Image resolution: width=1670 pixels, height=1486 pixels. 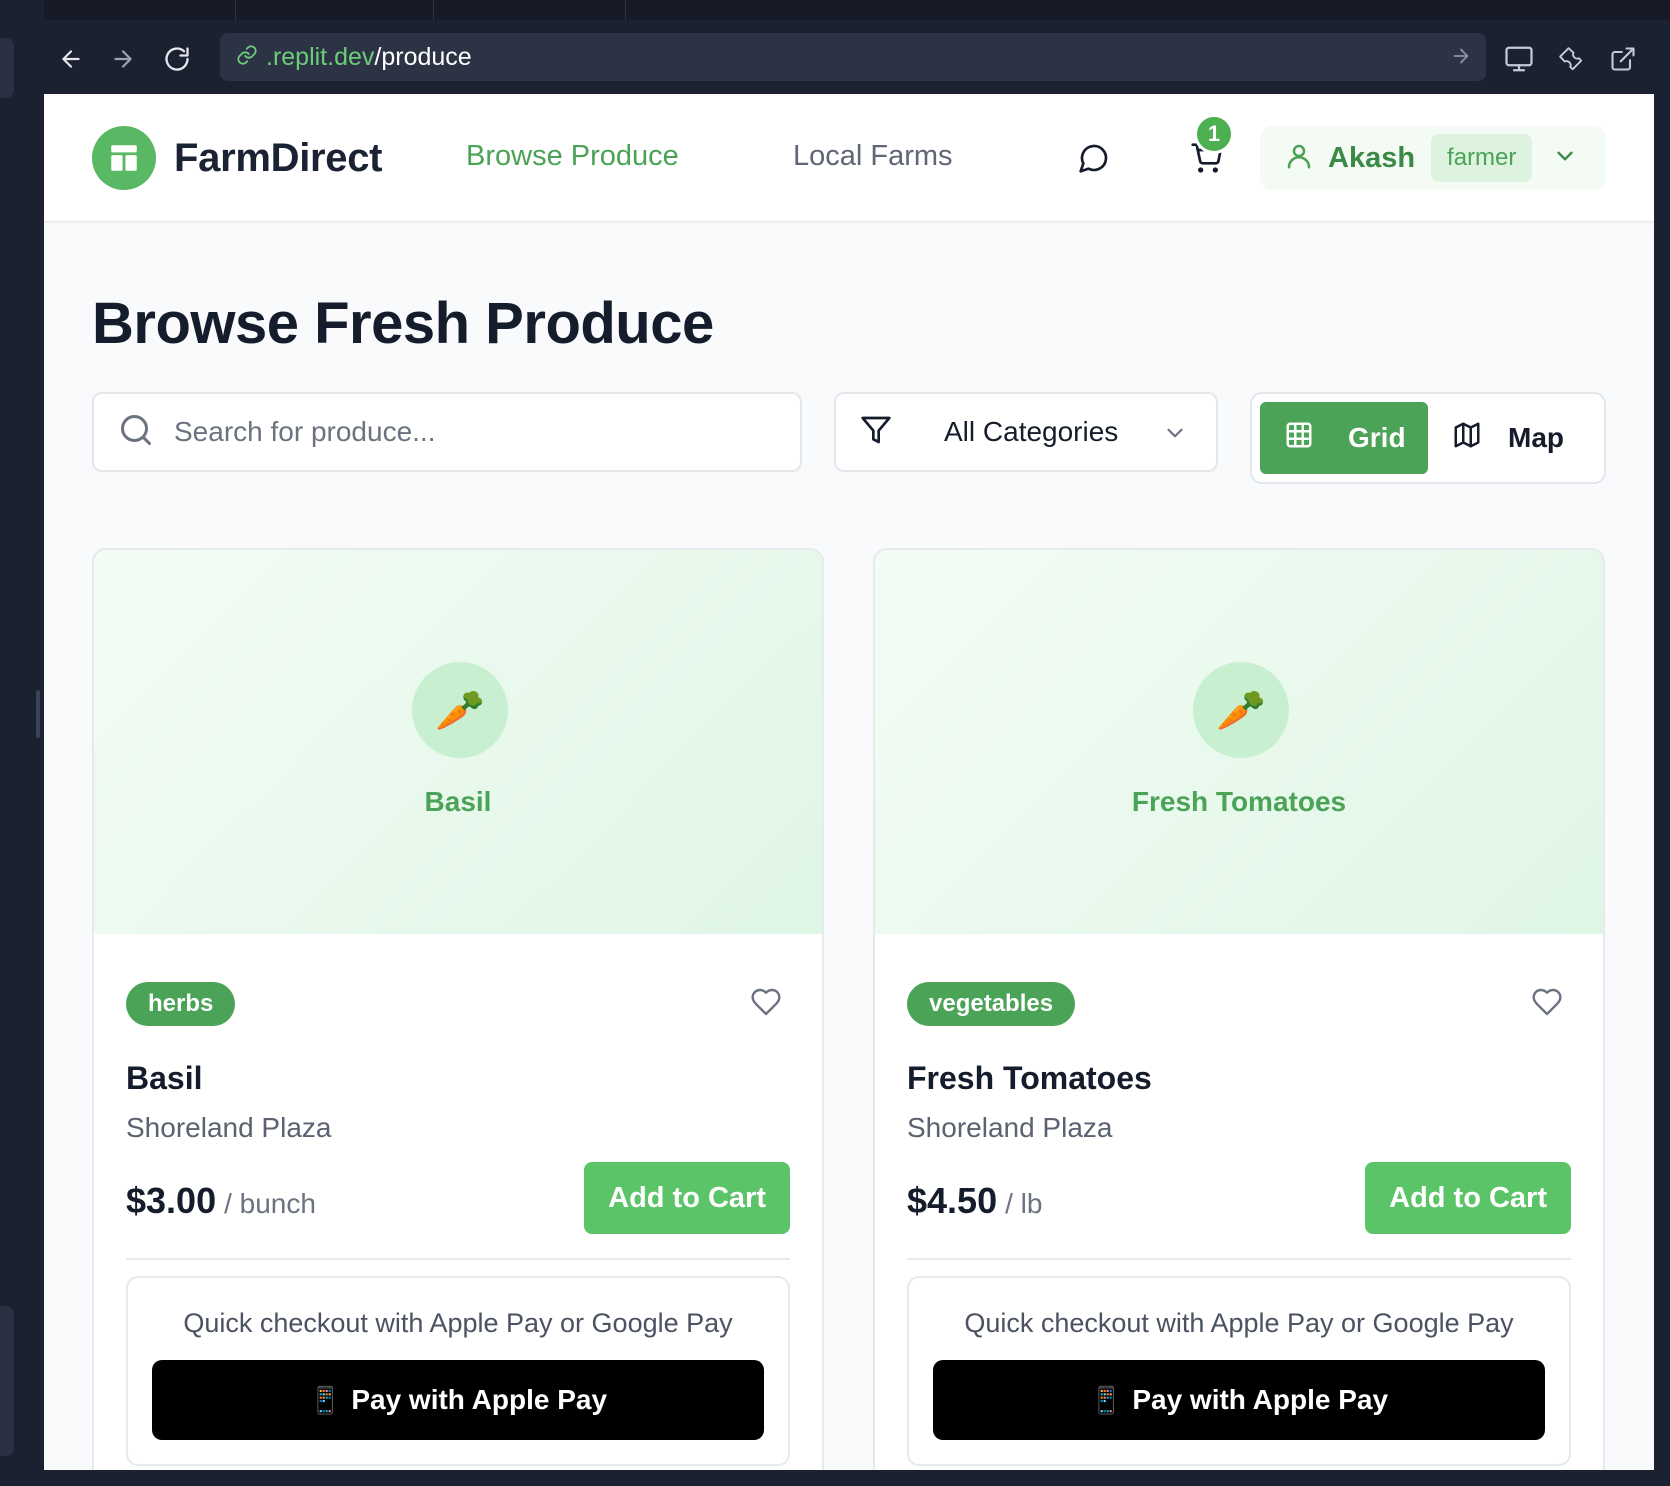 I want to click on product-hero-name: Basil, so click(x=458, y=801).